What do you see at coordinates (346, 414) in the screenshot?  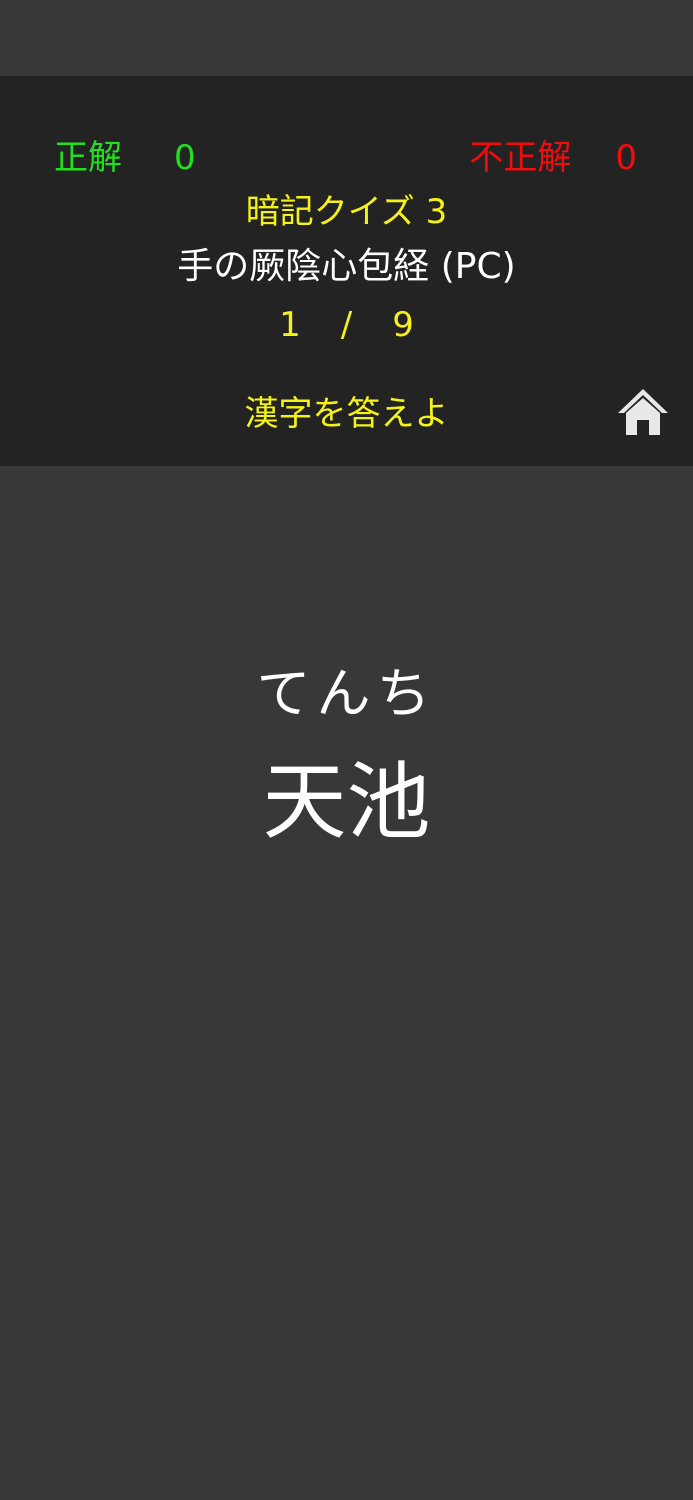 I see `quiz-instruction: 漢字を答えよ` at bounding box center [346, 414].